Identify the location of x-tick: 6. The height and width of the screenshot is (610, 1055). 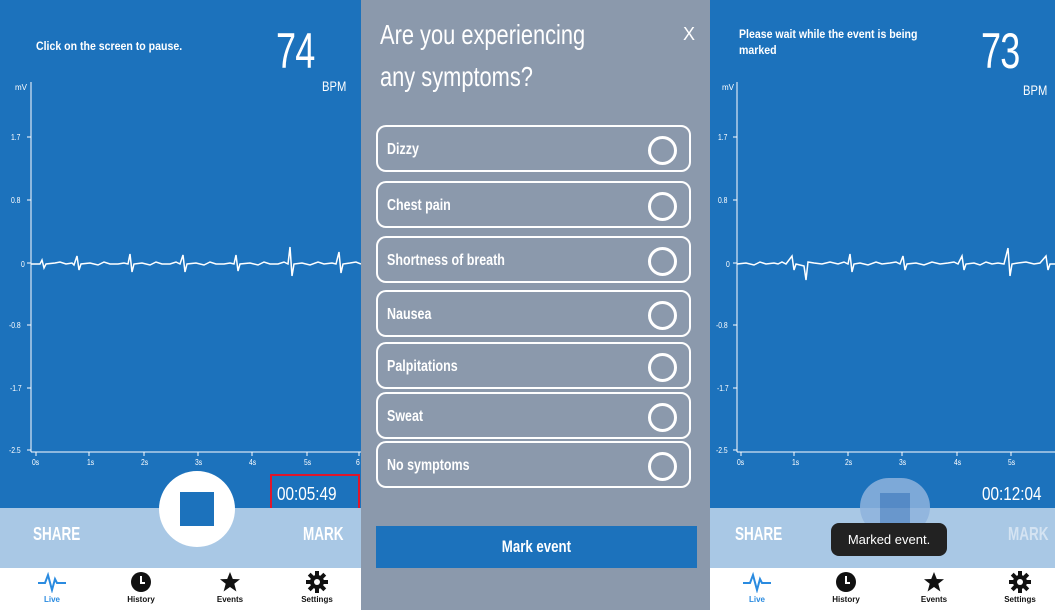
(358, 462).